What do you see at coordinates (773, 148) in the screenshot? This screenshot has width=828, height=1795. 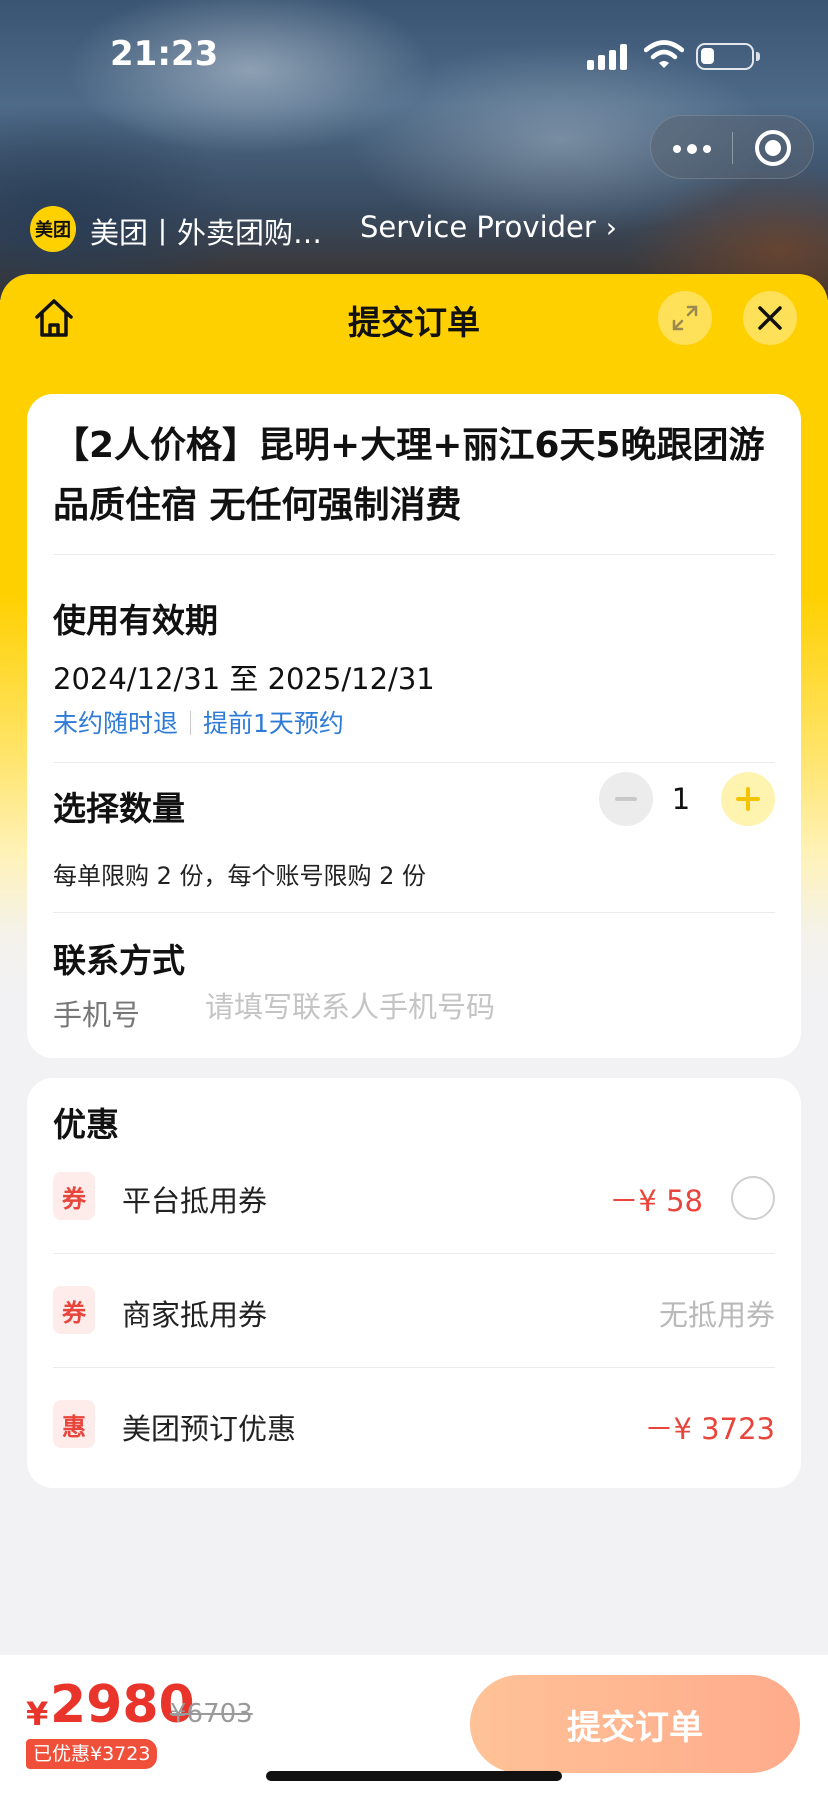 I see `target-icon` at bounding box center [773, 148].